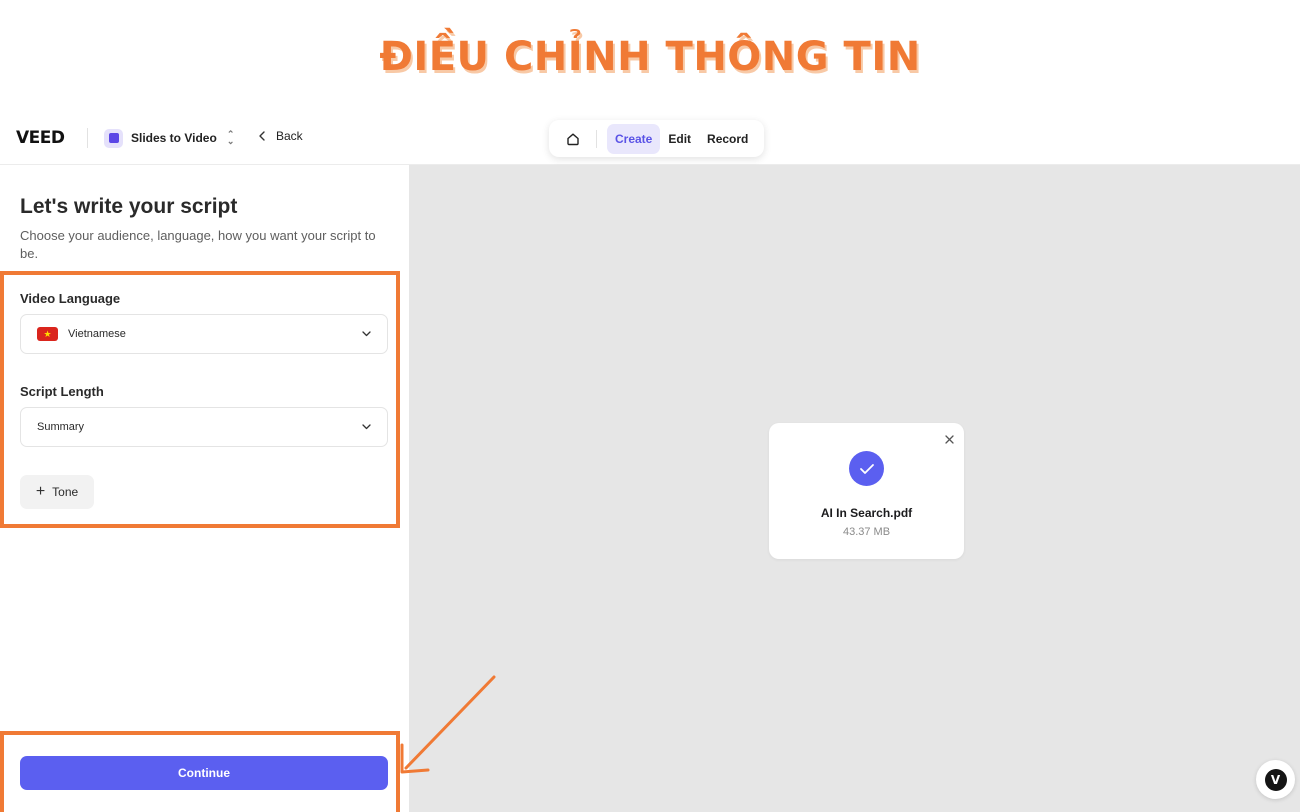 Image resolution: width=1300 pixels, height=812 pixels. What do you see at coordinates (596, 138) in the screenshot?
I see `modes-divider` at bounding box center [596, 138].